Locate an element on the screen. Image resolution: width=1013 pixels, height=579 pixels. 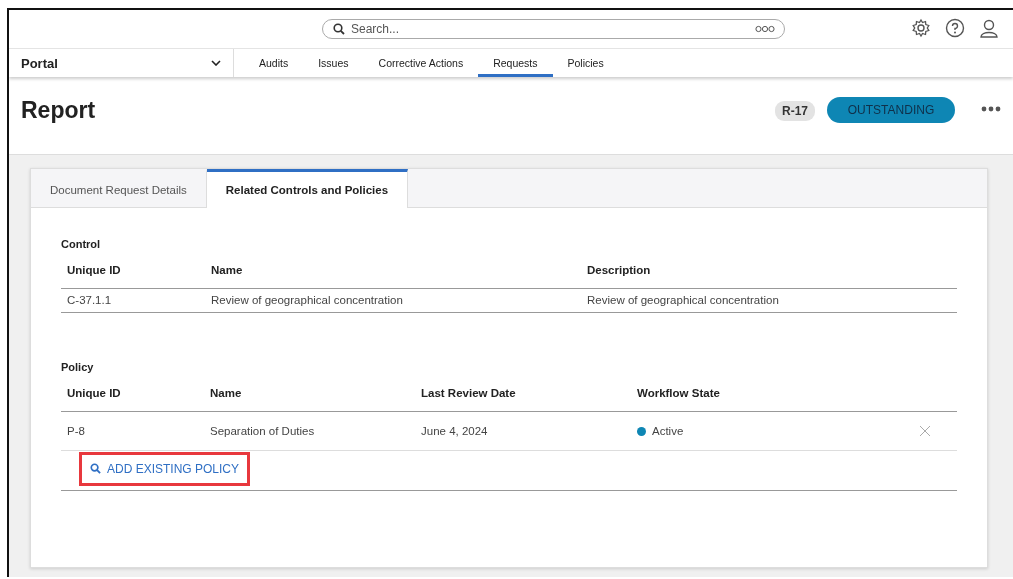
table-cell: P-8 is located at coordinates (132, 431).